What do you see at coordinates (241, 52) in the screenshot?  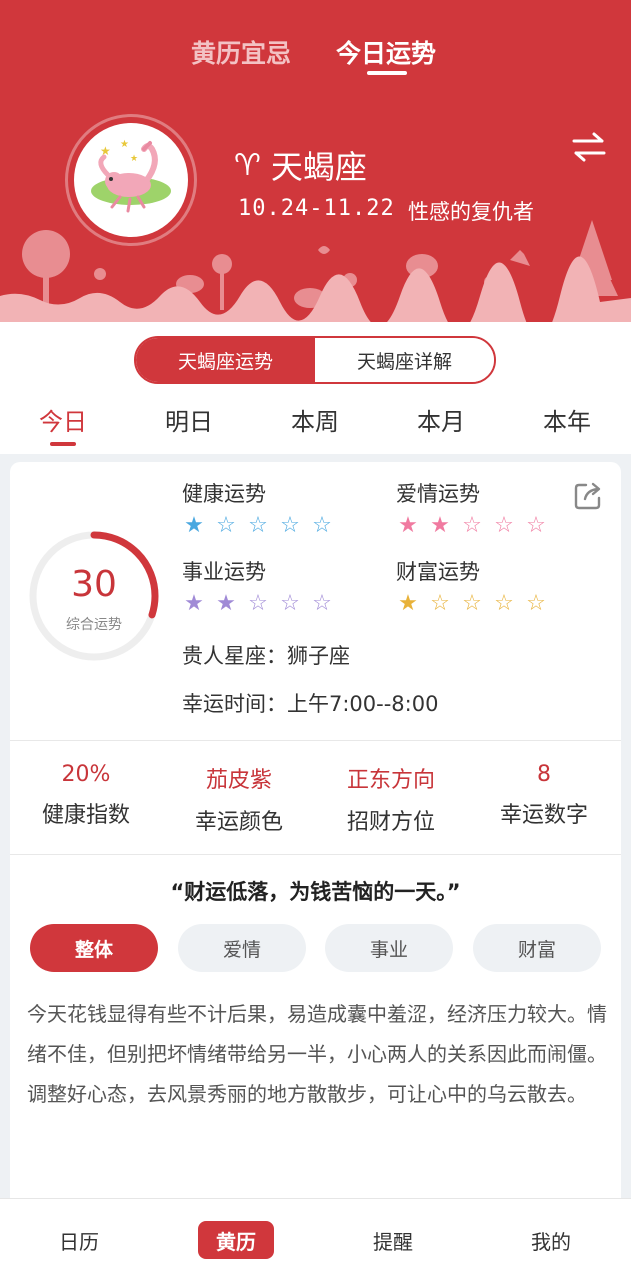 I see `tab-almanac: 黄历宜忌` at bounding box center [241, 52].